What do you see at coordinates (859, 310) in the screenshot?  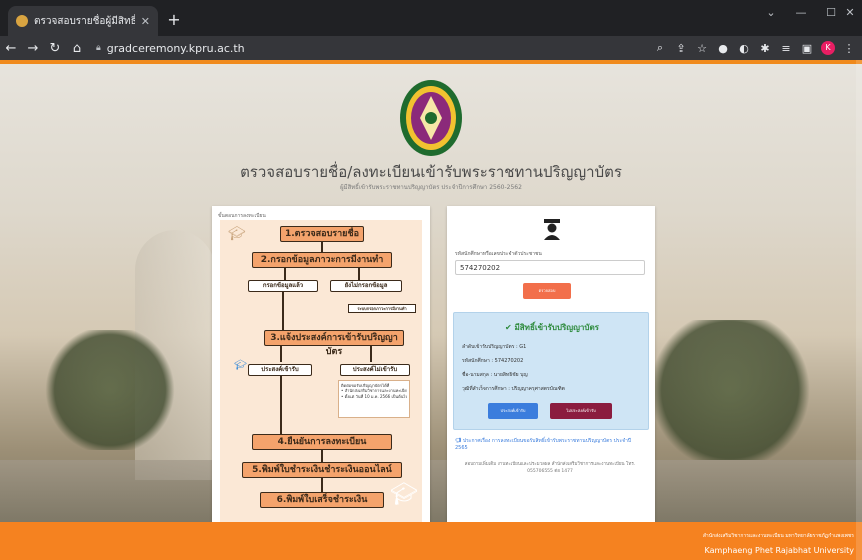 I see `scrollbar` at bounding box center [859, 310].